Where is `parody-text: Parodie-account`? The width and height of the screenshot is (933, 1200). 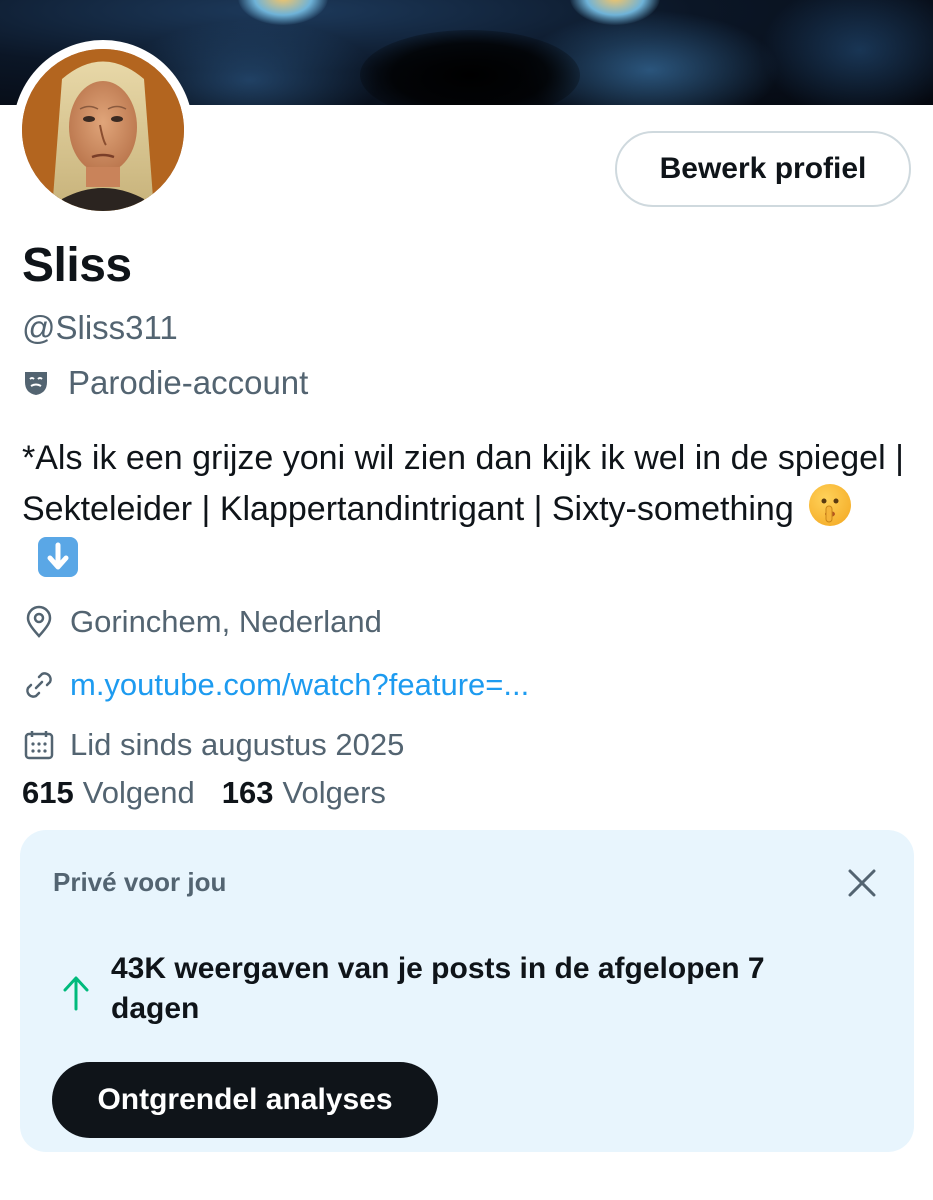 parody-text: Parodie-account is located at coordinates (188, 382).